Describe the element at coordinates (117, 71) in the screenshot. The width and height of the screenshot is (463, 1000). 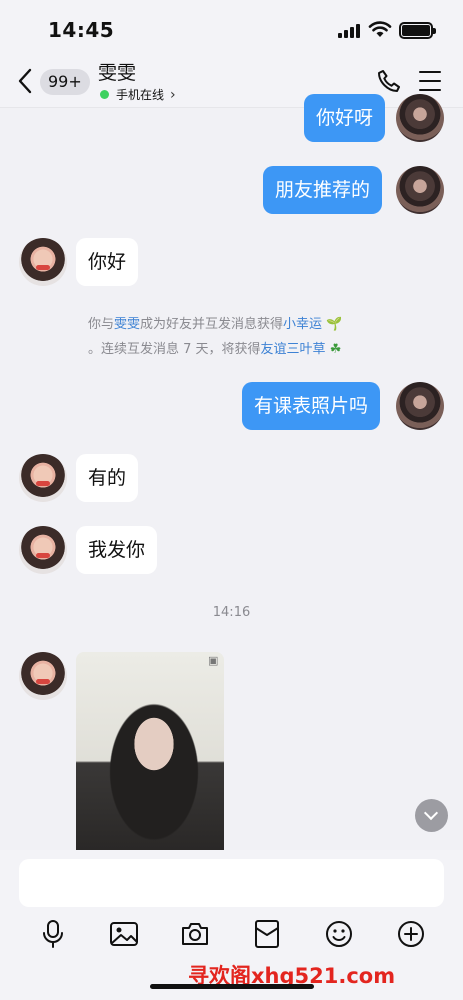
I see `contact-name: 雯雯` at that location.